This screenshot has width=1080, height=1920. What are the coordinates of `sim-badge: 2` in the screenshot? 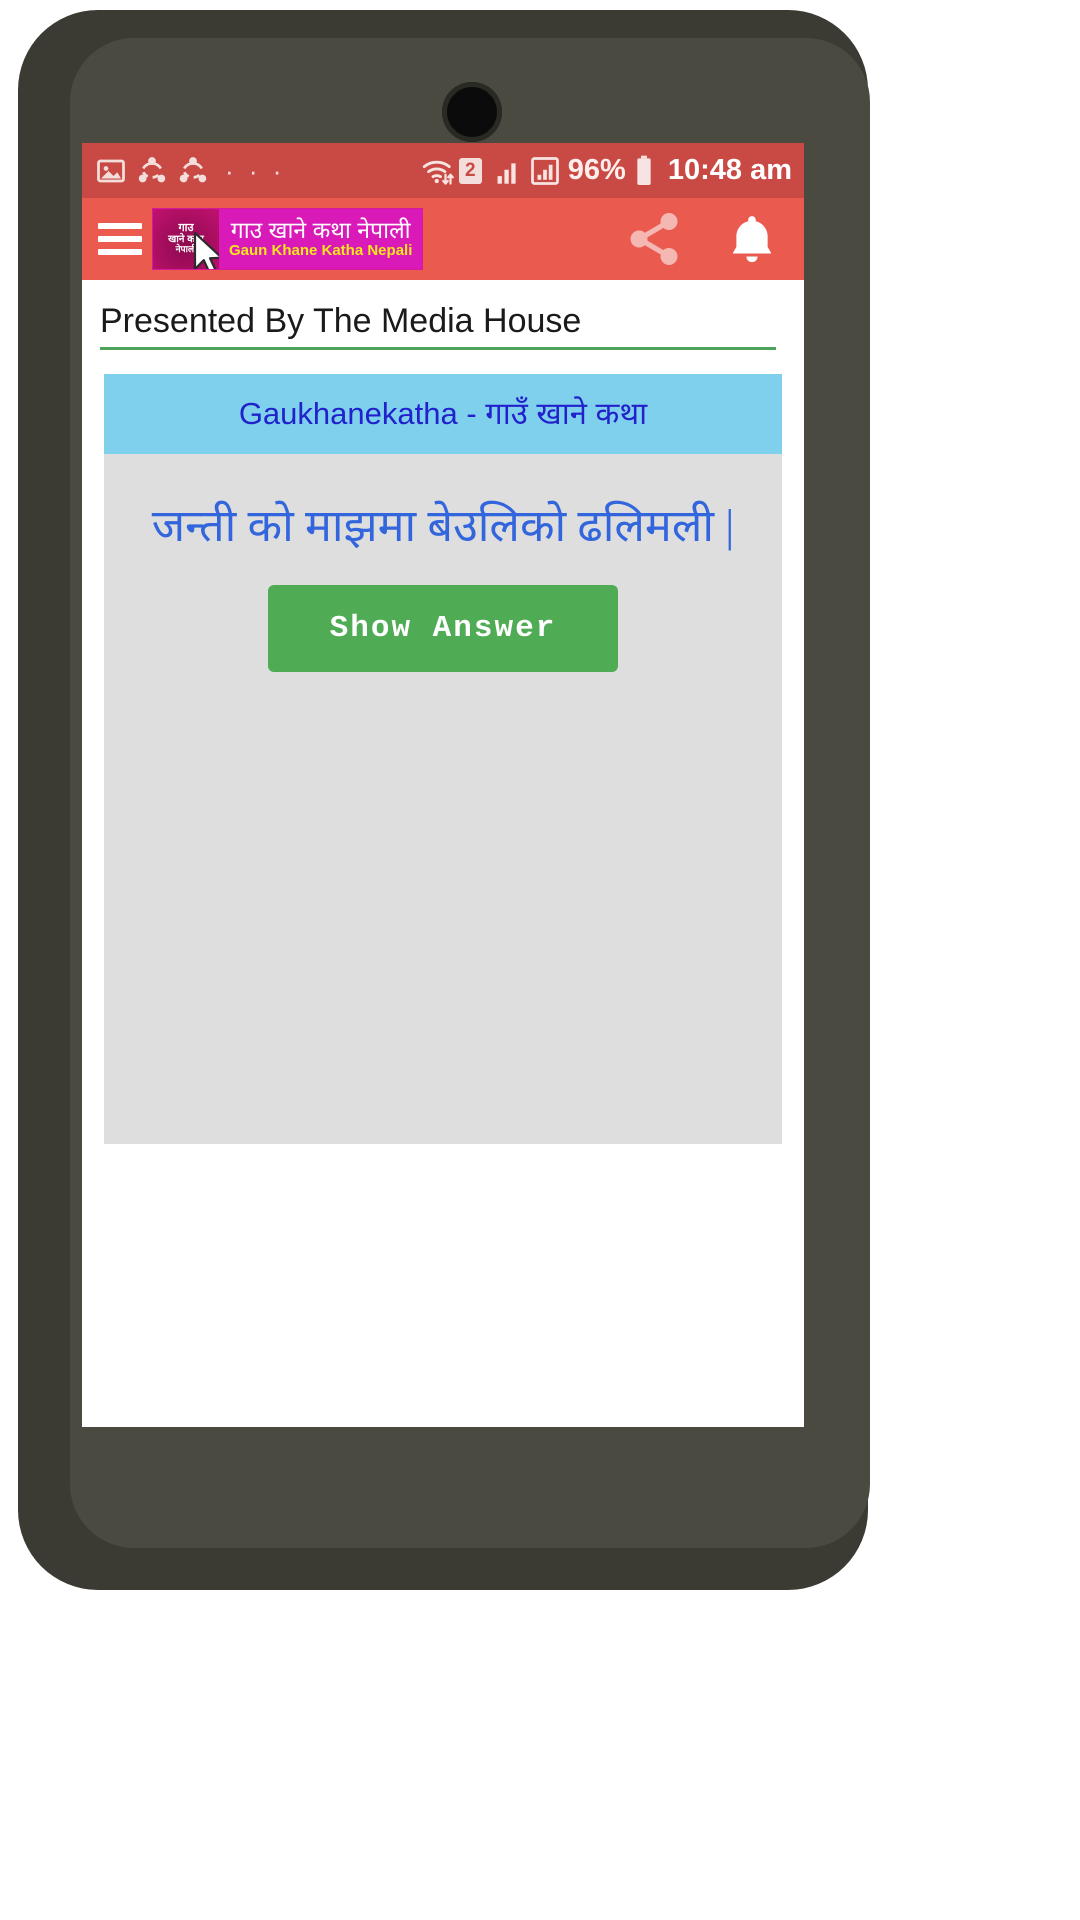 It's located at (470, 170).